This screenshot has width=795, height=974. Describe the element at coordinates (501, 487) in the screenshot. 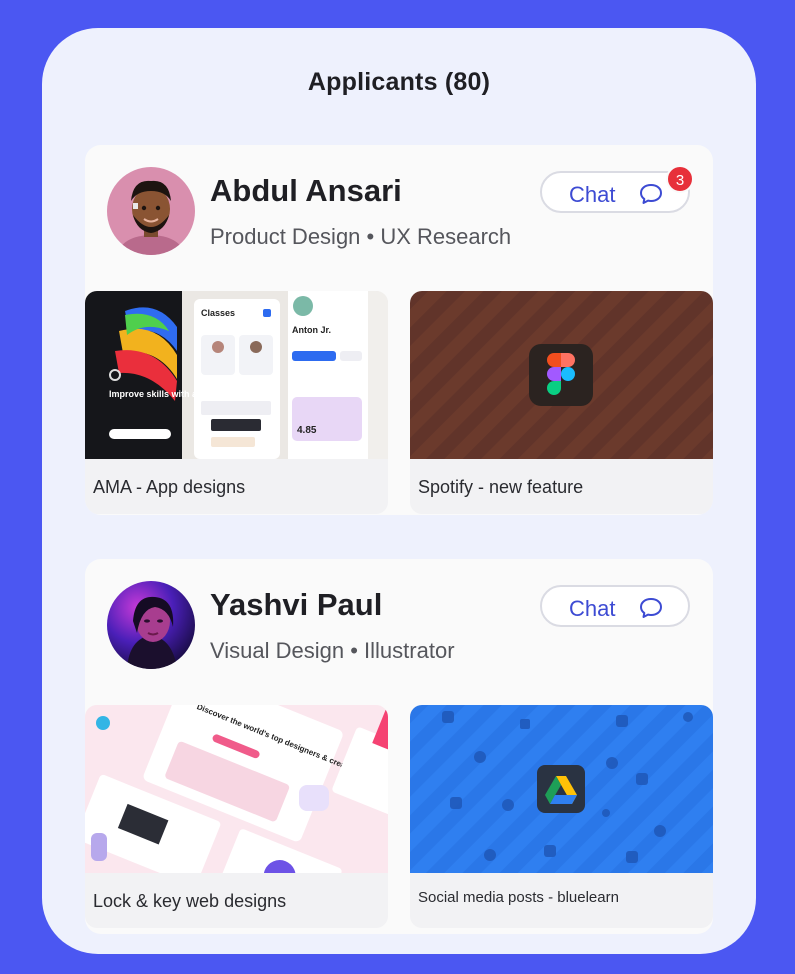

I see `project-title: Spotify - new feature` at that location.